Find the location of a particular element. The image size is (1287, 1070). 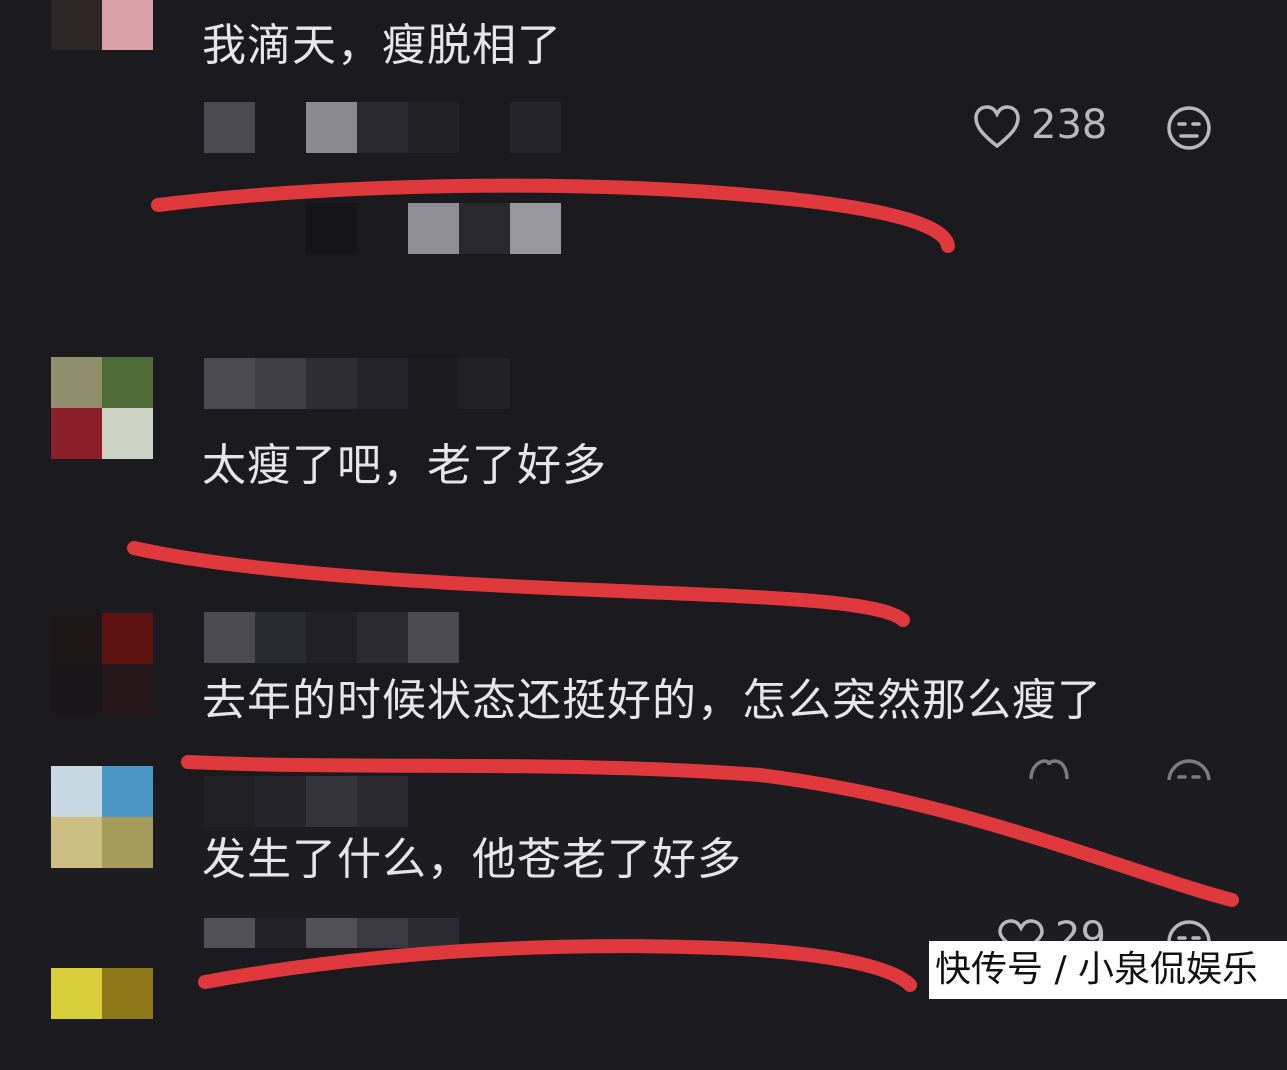

comment-text: 太瘦了吧，老了好多 is located at coordinates (404, 465).